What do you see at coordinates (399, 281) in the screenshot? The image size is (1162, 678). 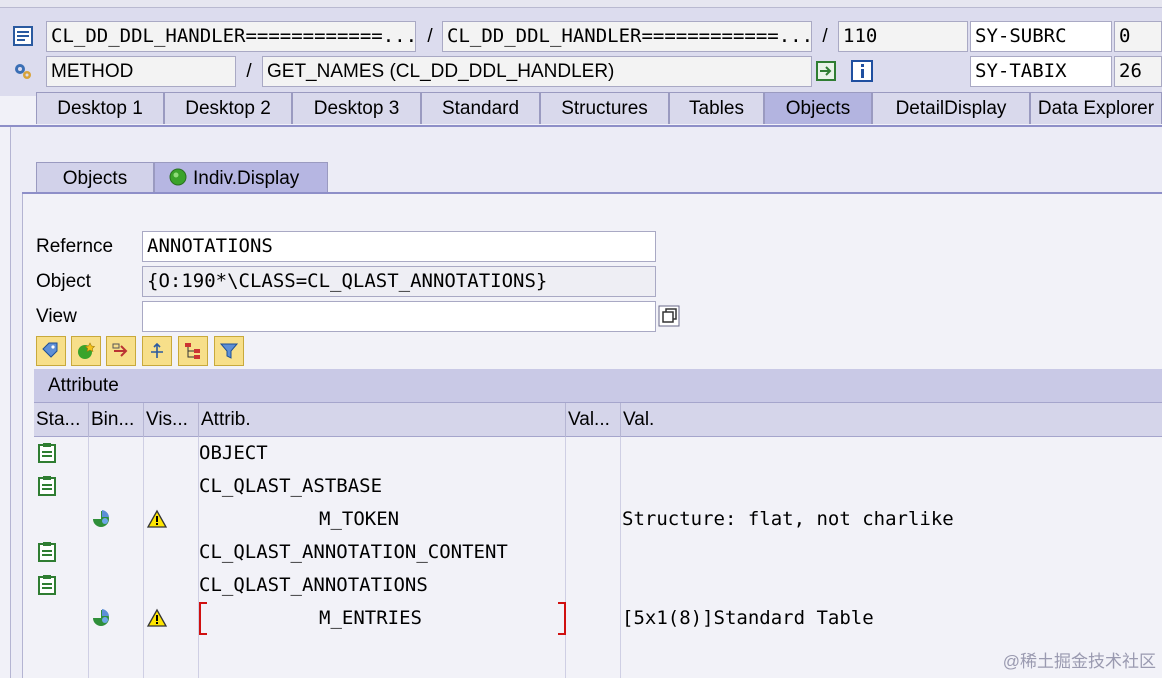 I see `object-field: {O:190*\CLASS=CL_QLAST_ANNOTATIONS}` at bounding box center [399, 281].